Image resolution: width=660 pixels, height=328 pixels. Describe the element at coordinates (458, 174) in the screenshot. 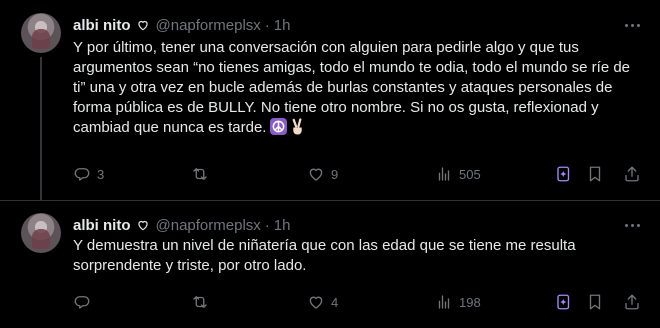

I see `views-button: 505` at that location.